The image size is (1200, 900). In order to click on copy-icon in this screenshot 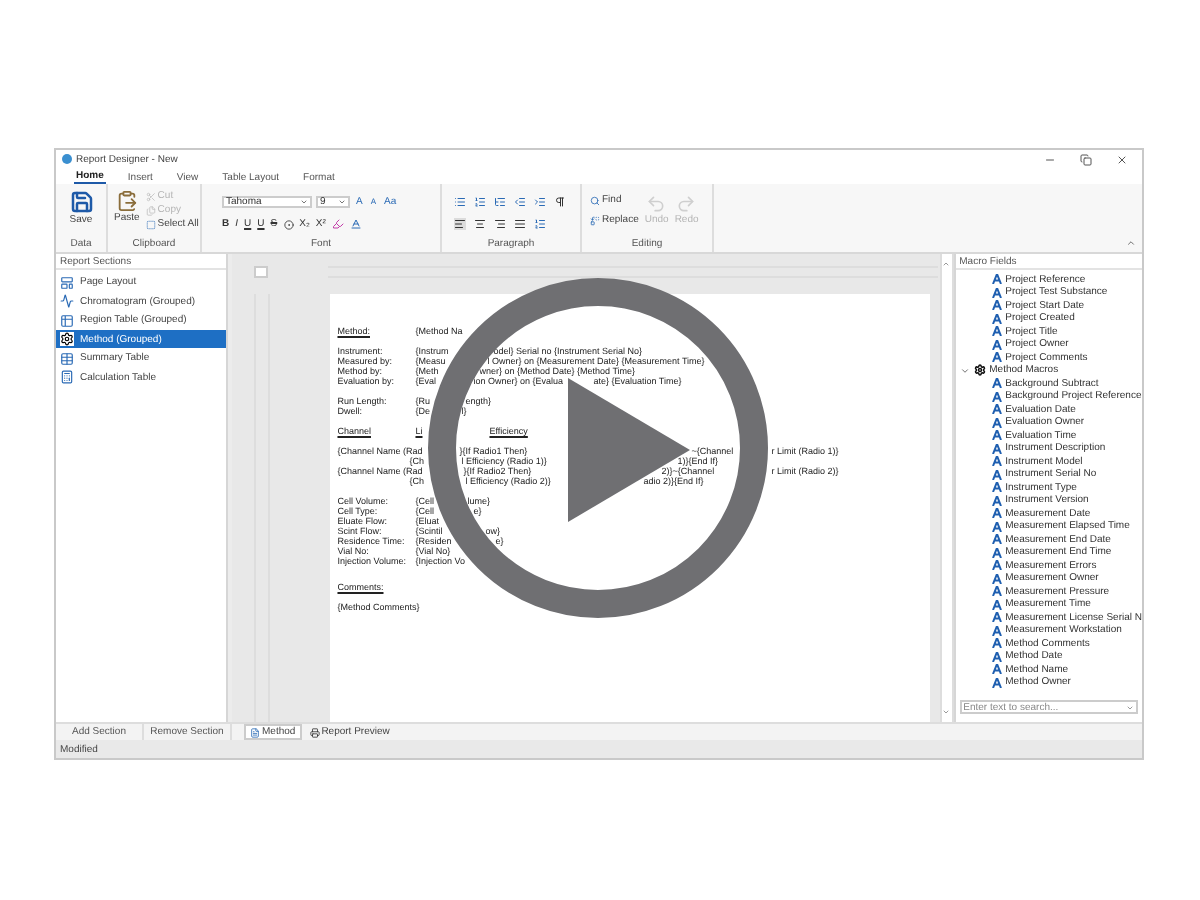, I will do `click(150, 210)`.